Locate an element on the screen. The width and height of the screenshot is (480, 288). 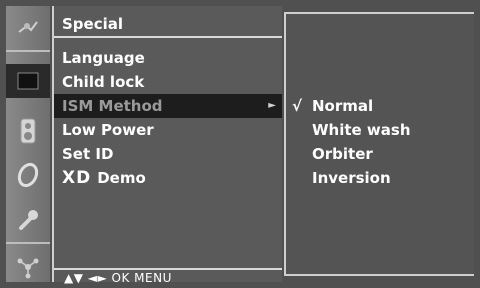
speaker-icon is located at coordinates (28, 131).